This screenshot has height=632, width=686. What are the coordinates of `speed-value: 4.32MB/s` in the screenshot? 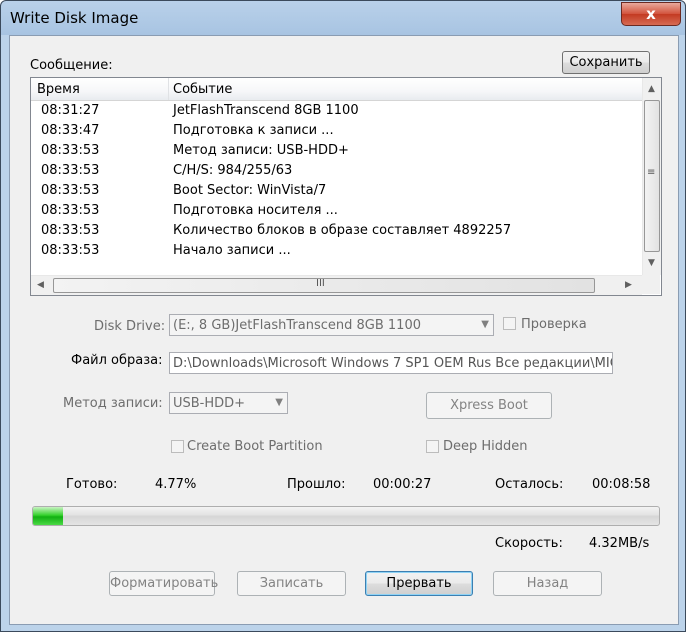 It's located at (619, 543).